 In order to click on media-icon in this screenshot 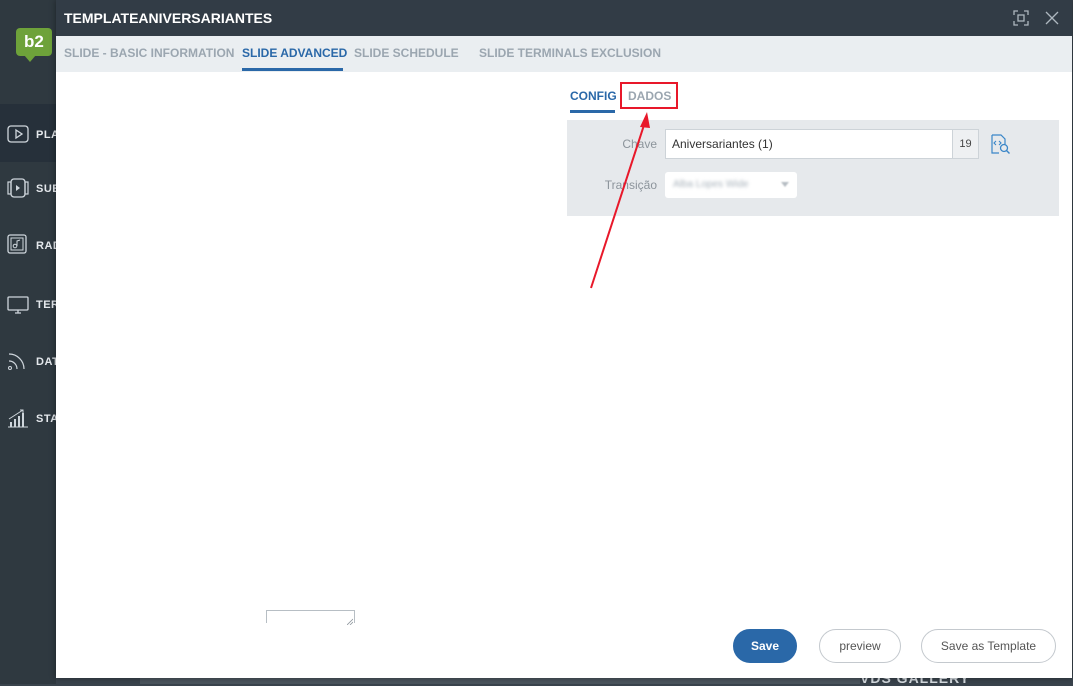, I will do `click(18, 188)`.